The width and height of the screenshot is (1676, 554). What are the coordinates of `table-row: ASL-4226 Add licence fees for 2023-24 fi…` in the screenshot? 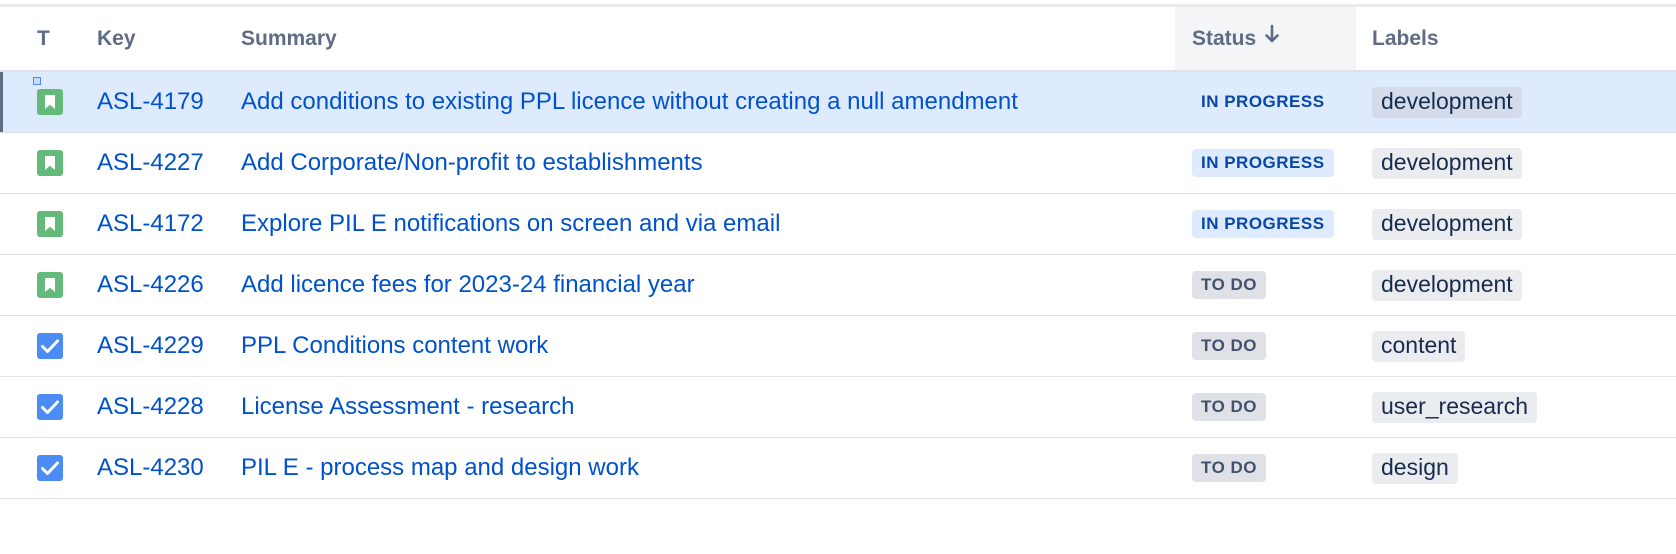 It's located at (838, 285).